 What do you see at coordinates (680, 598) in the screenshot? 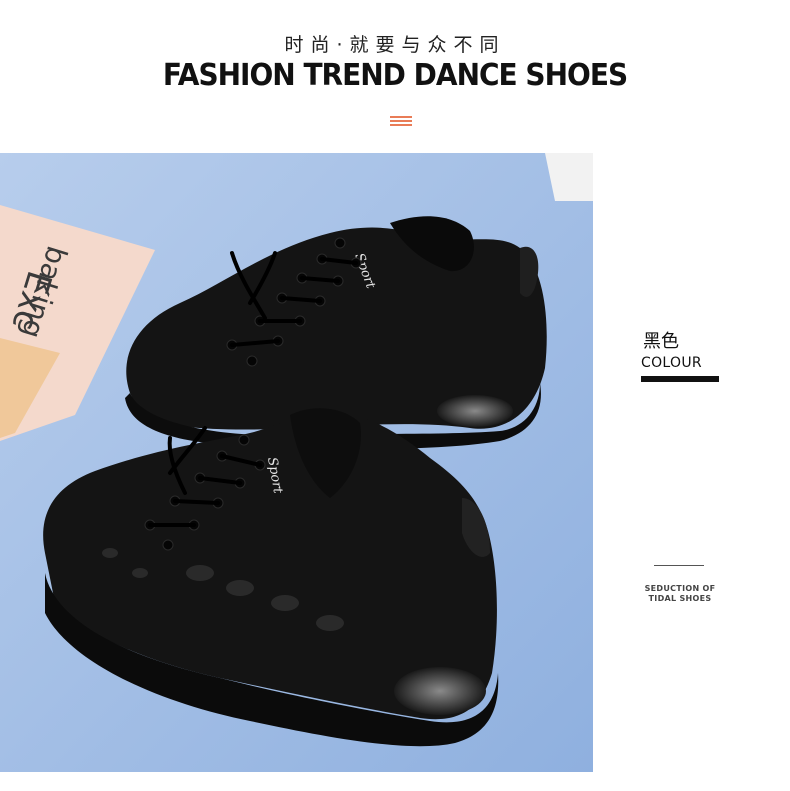
I see `side-caption-line2: TIDAL SHOES` at bounding box center [680, 598].